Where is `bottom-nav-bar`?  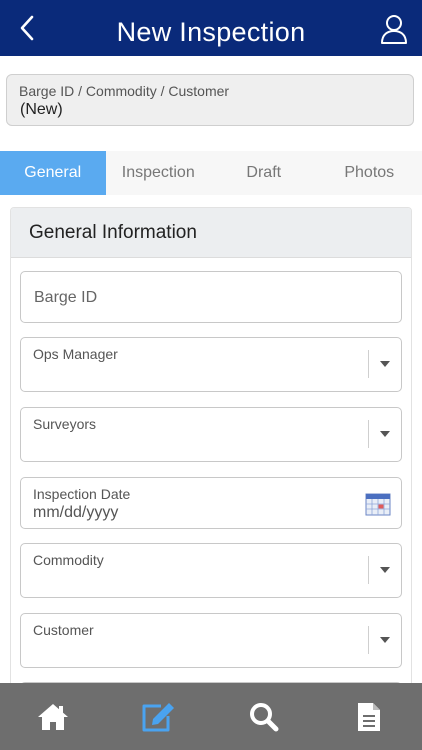
bottom-nav-bar is located at coordinates (211, 716).